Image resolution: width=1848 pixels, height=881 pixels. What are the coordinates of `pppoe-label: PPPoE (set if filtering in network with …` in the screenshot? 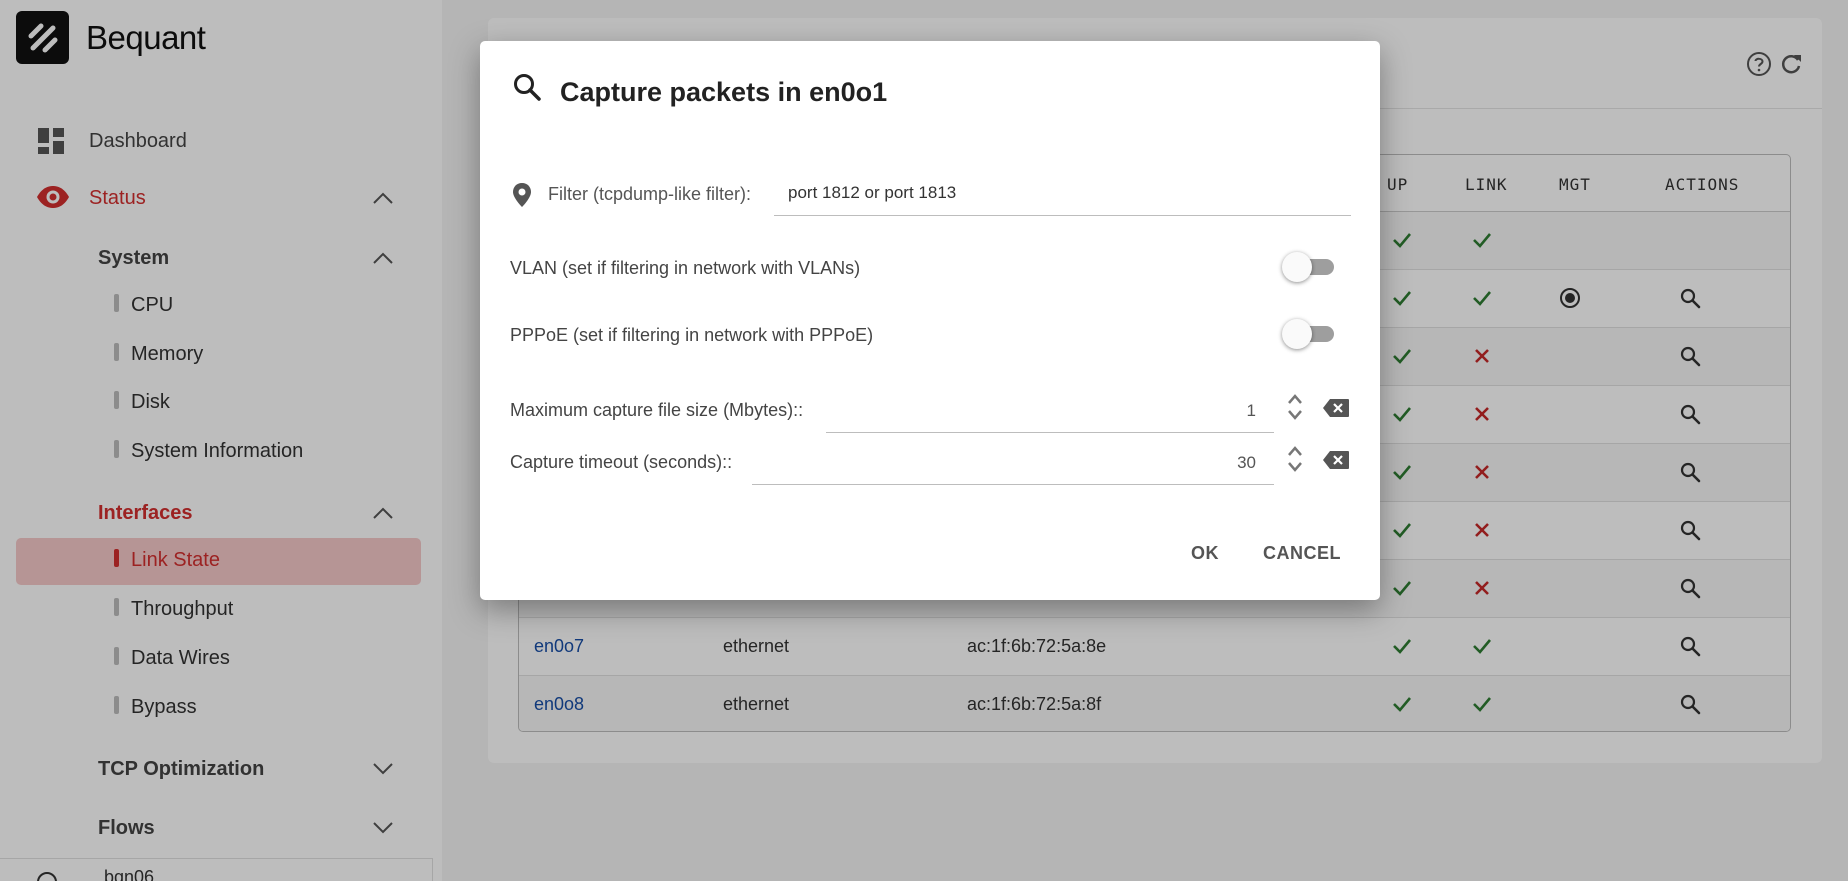 It's located at (692, 335).